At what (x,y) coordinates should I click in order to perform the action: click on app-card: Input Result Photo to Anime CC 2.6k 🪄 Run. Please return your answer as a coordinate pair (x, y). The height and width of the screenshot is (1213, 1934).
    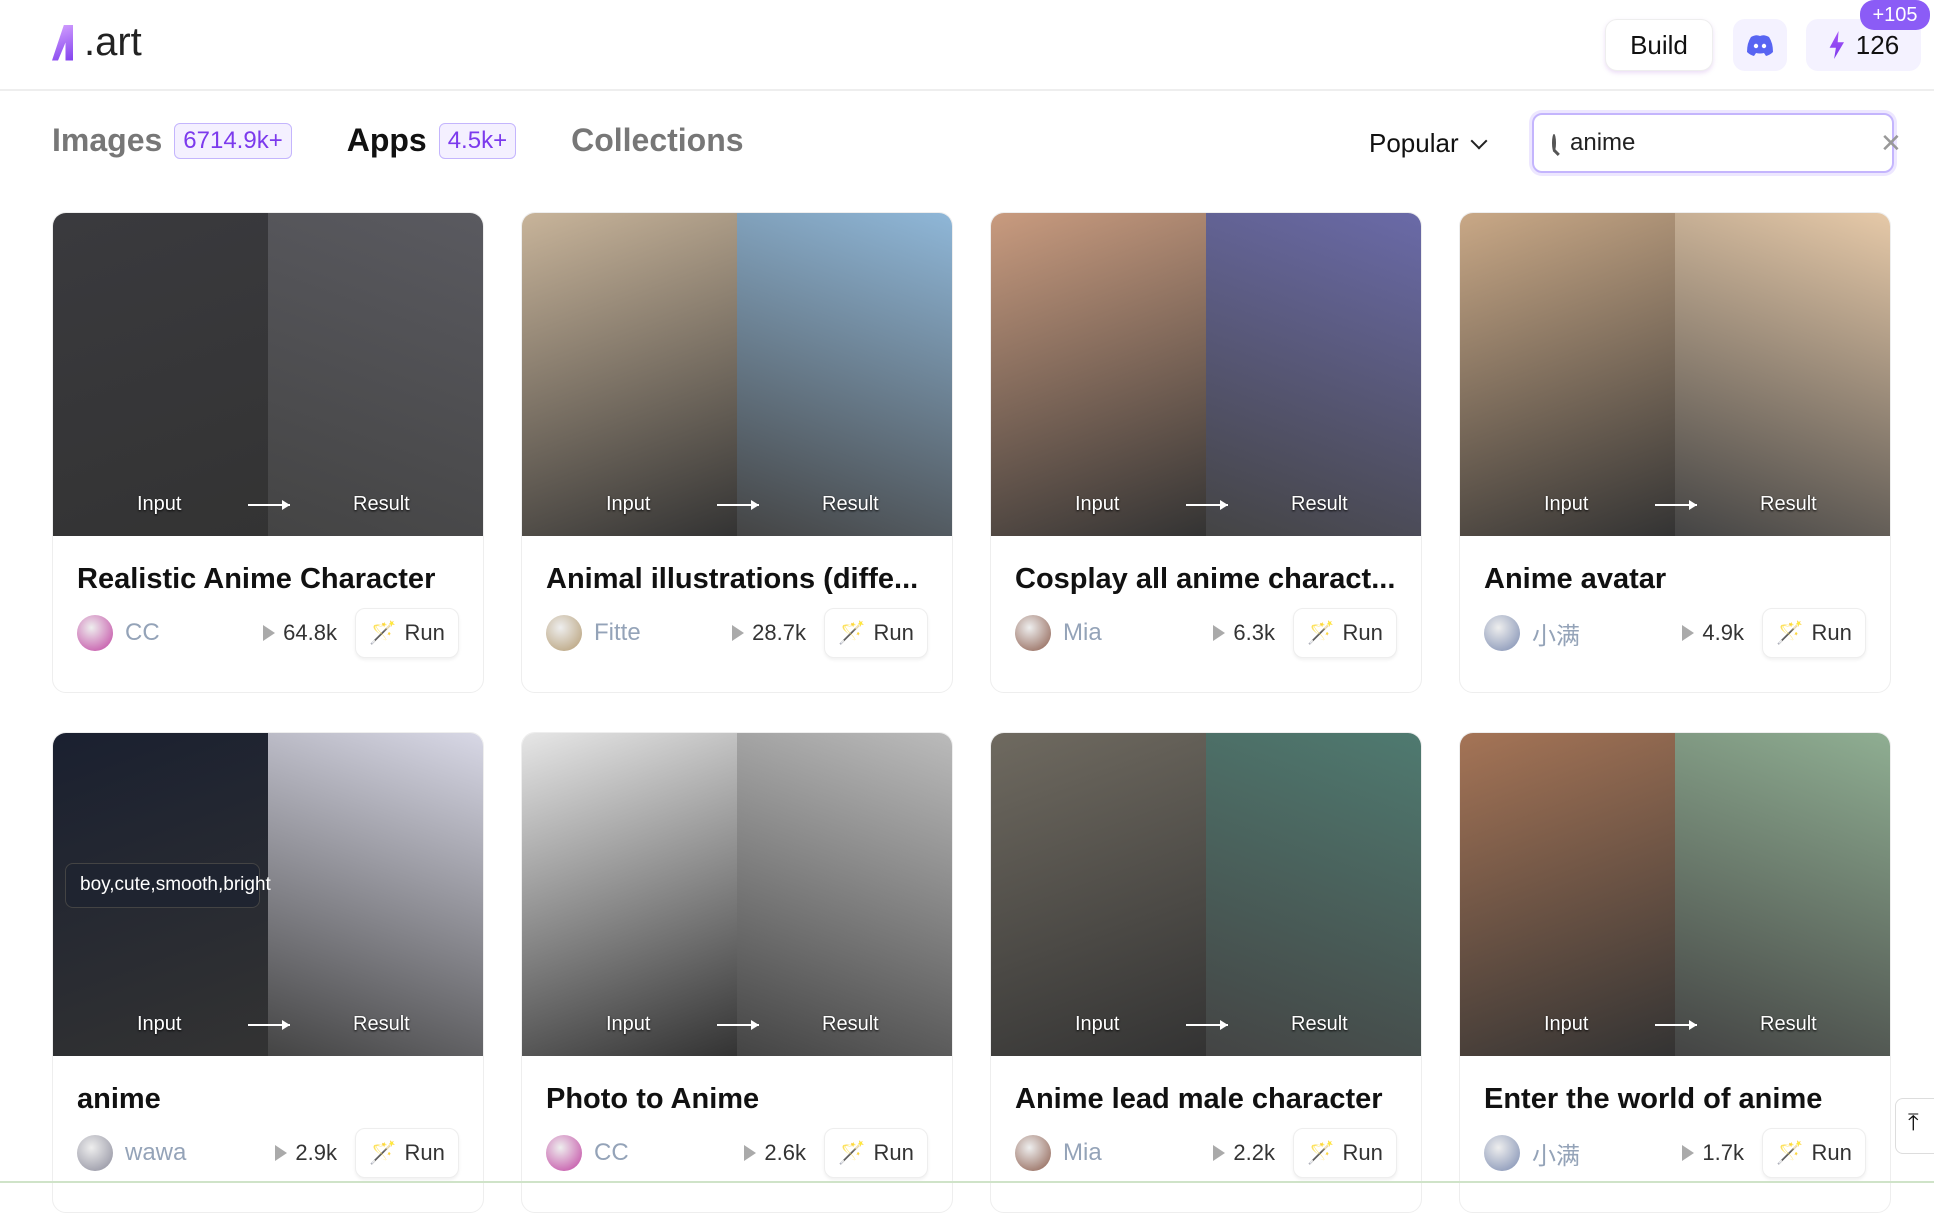
    Looking at the image, I should click on (737, 972).